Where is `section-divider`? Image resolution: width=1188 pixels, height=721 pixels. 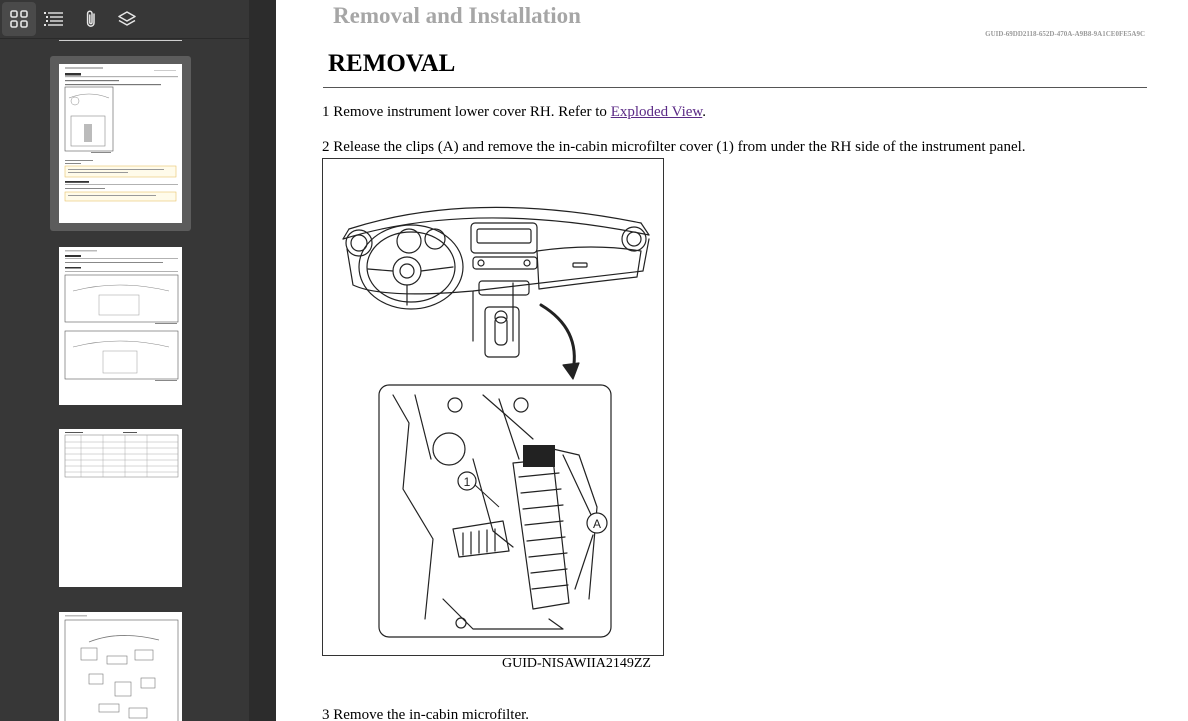
section-divider is located at coordinates (735, 87).